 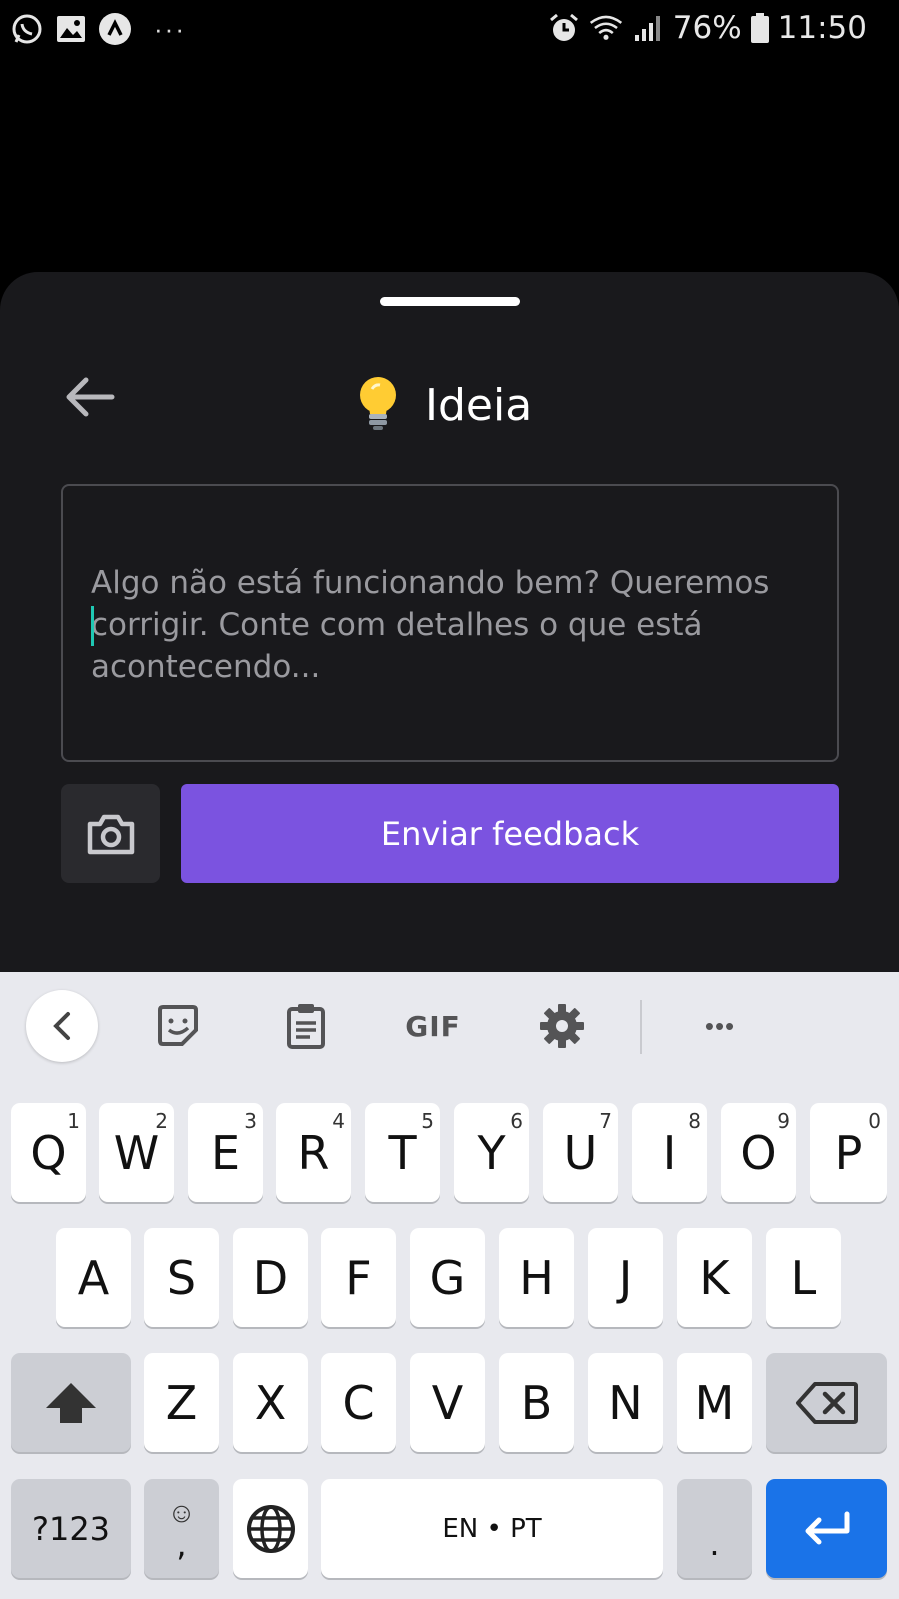 What do you see at coordinates (181, 1402) in the screenshot?
I see `key-z: Z` at bounding box center [181, 1402].